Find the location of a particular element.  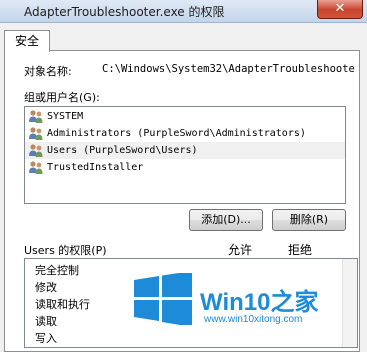

watermark-brand: Win10之家 is located at coordinates (259, 299).